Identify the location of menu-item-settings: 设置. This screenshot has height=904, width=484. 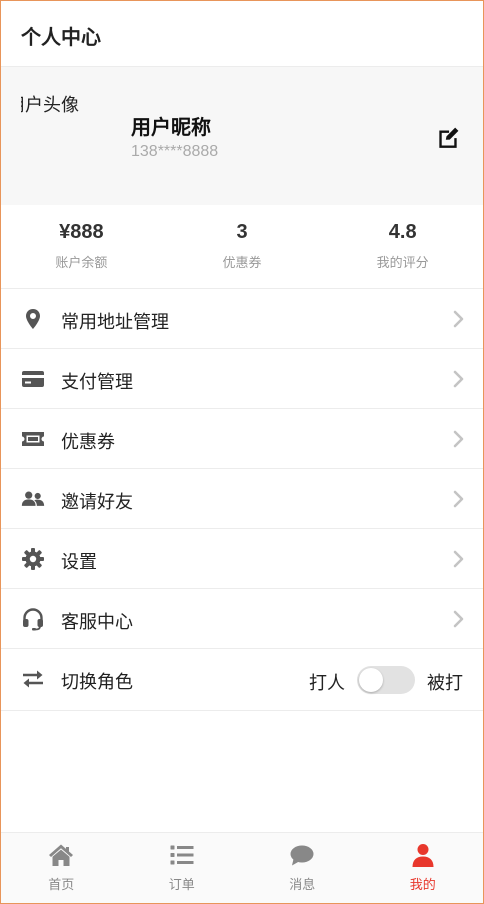
(242, 559).